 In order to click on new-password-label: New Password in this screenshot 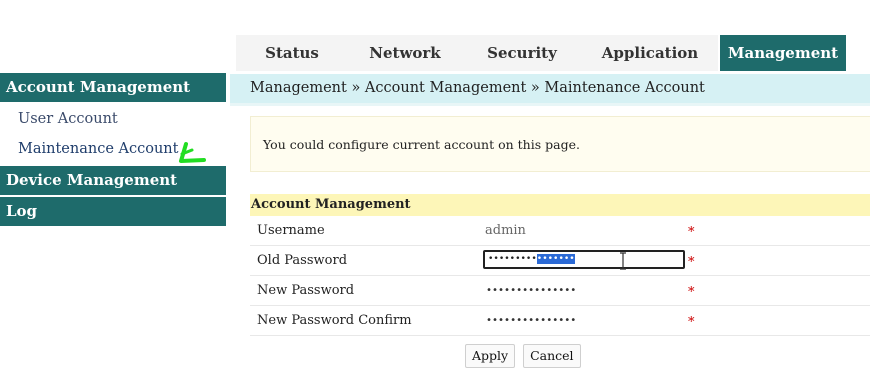, I will do `click(306, 290)`.